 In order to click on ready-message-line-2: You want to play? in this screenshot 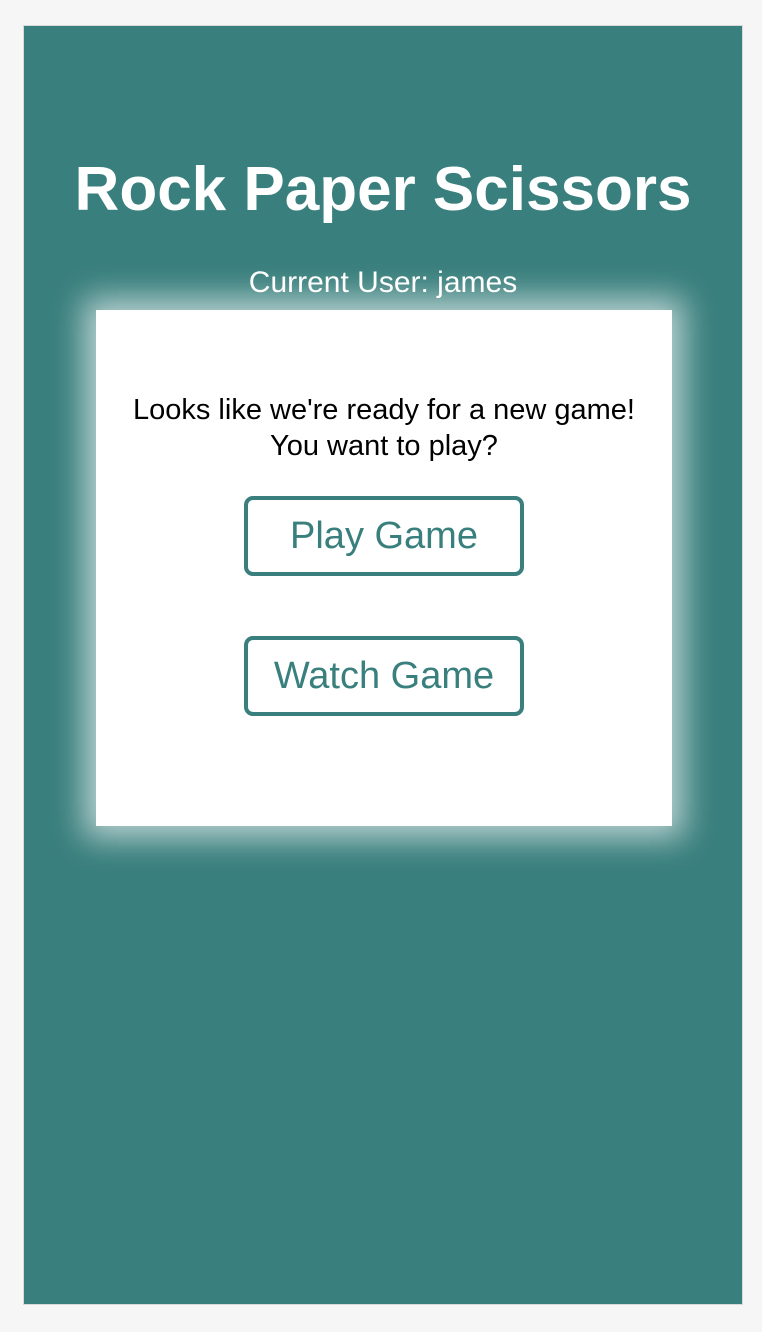, I will do `click(384, 446)`.